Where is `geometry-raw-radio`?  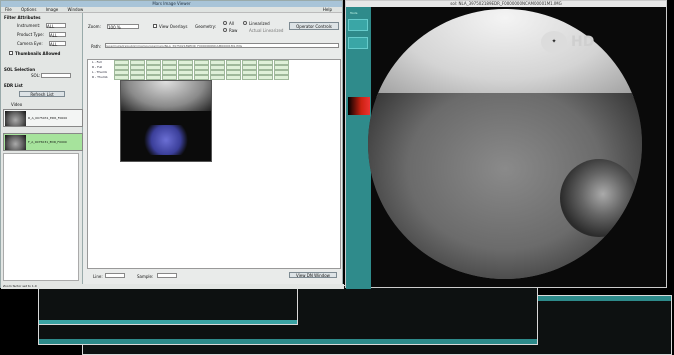
geometry-raw-radio is located at coordinates (225, 30).